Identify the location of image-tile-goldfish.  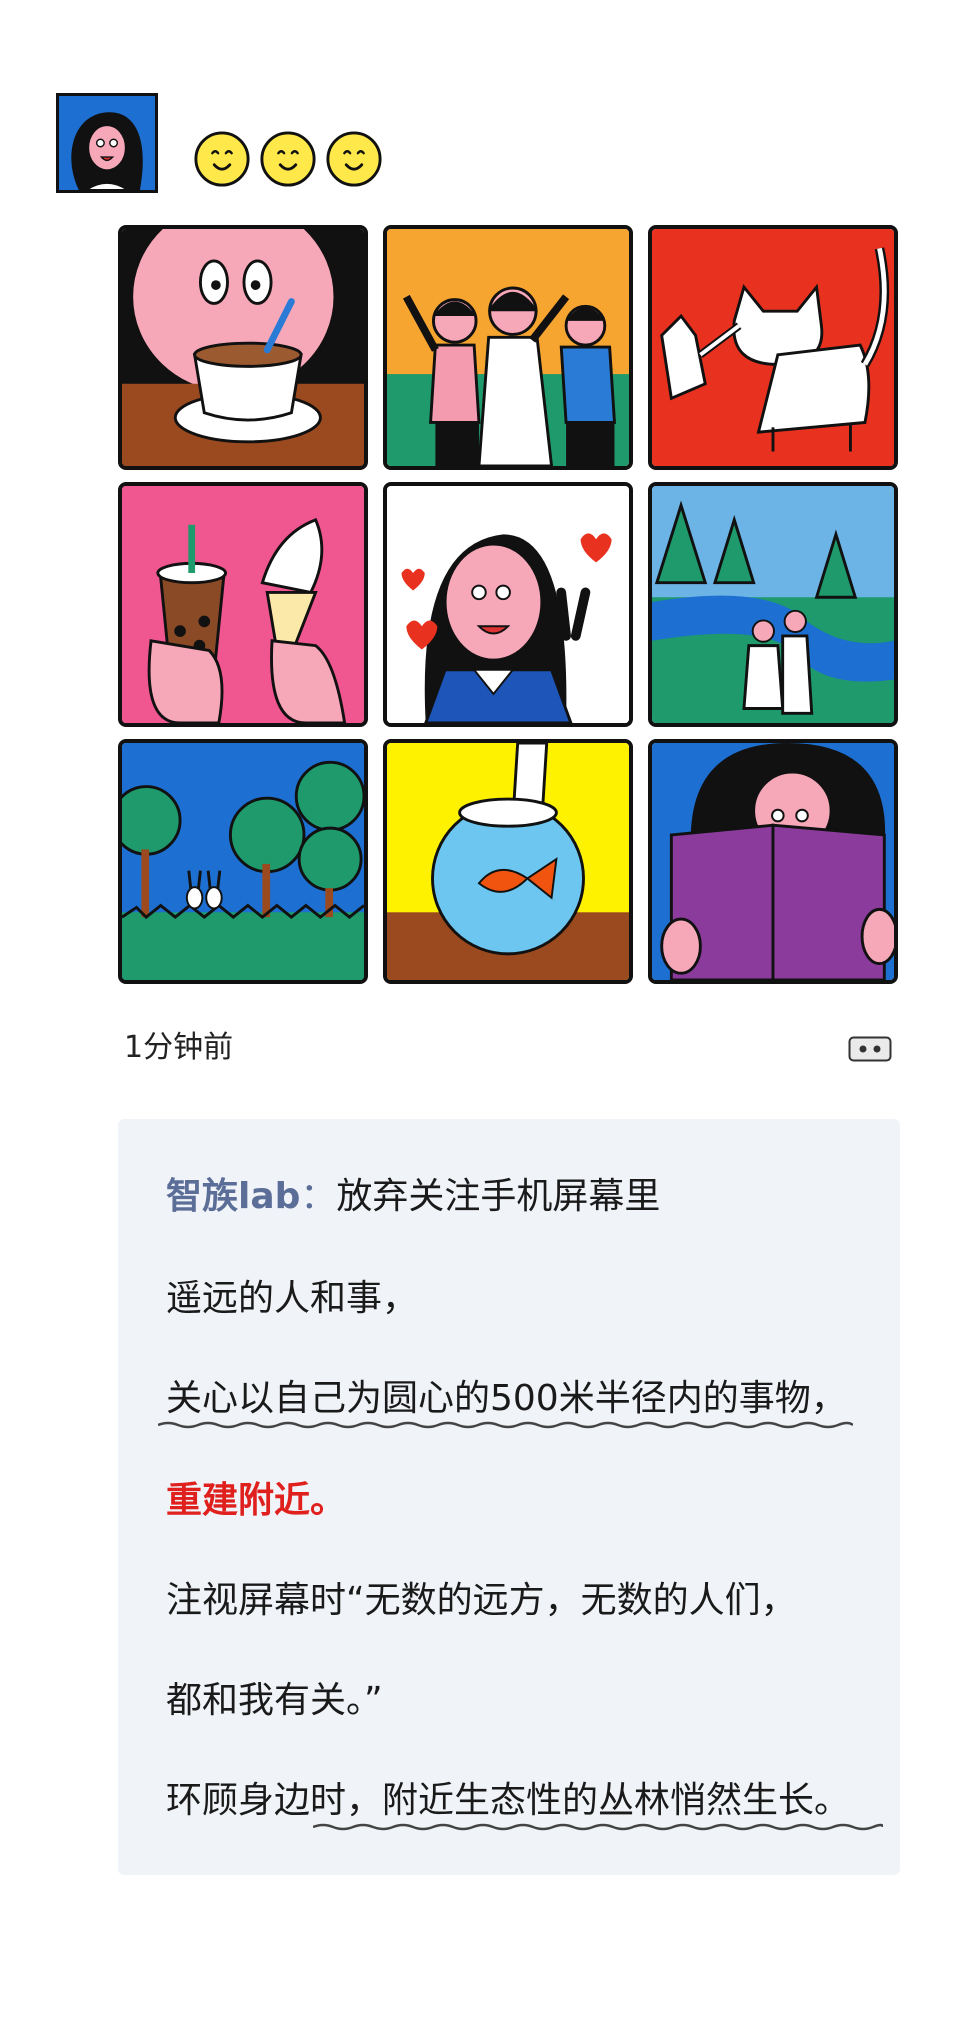
(508, 861).